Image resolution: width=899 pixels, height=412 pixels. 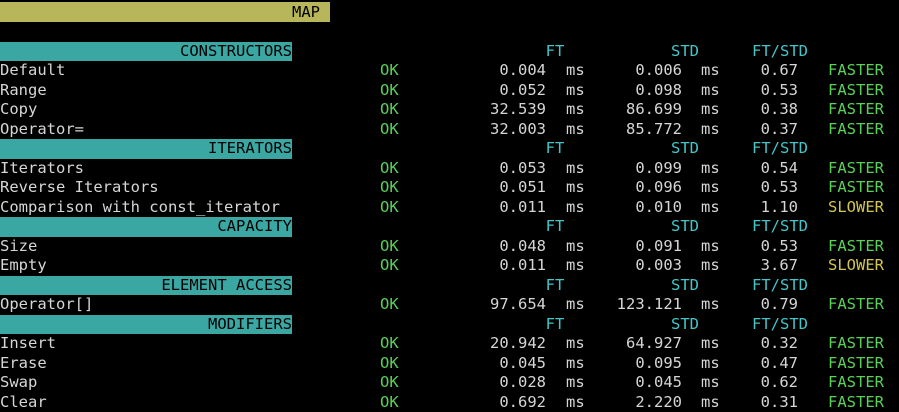 I want to click on result-row: Copy OK 32.539 ms 86.699 ms 0.38 FASTER, so click(x=449, y=110).